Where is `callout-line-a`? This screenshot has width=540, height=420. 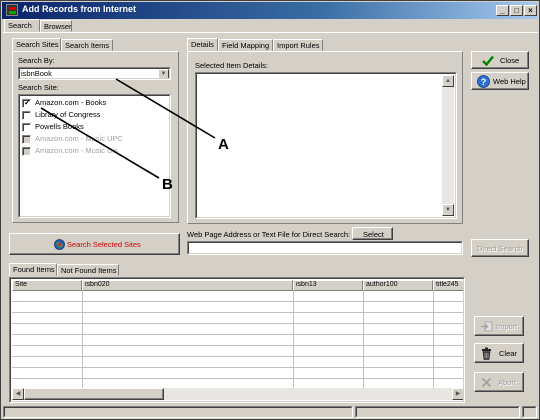 callout-line-a is located at coordinates (165, 108).